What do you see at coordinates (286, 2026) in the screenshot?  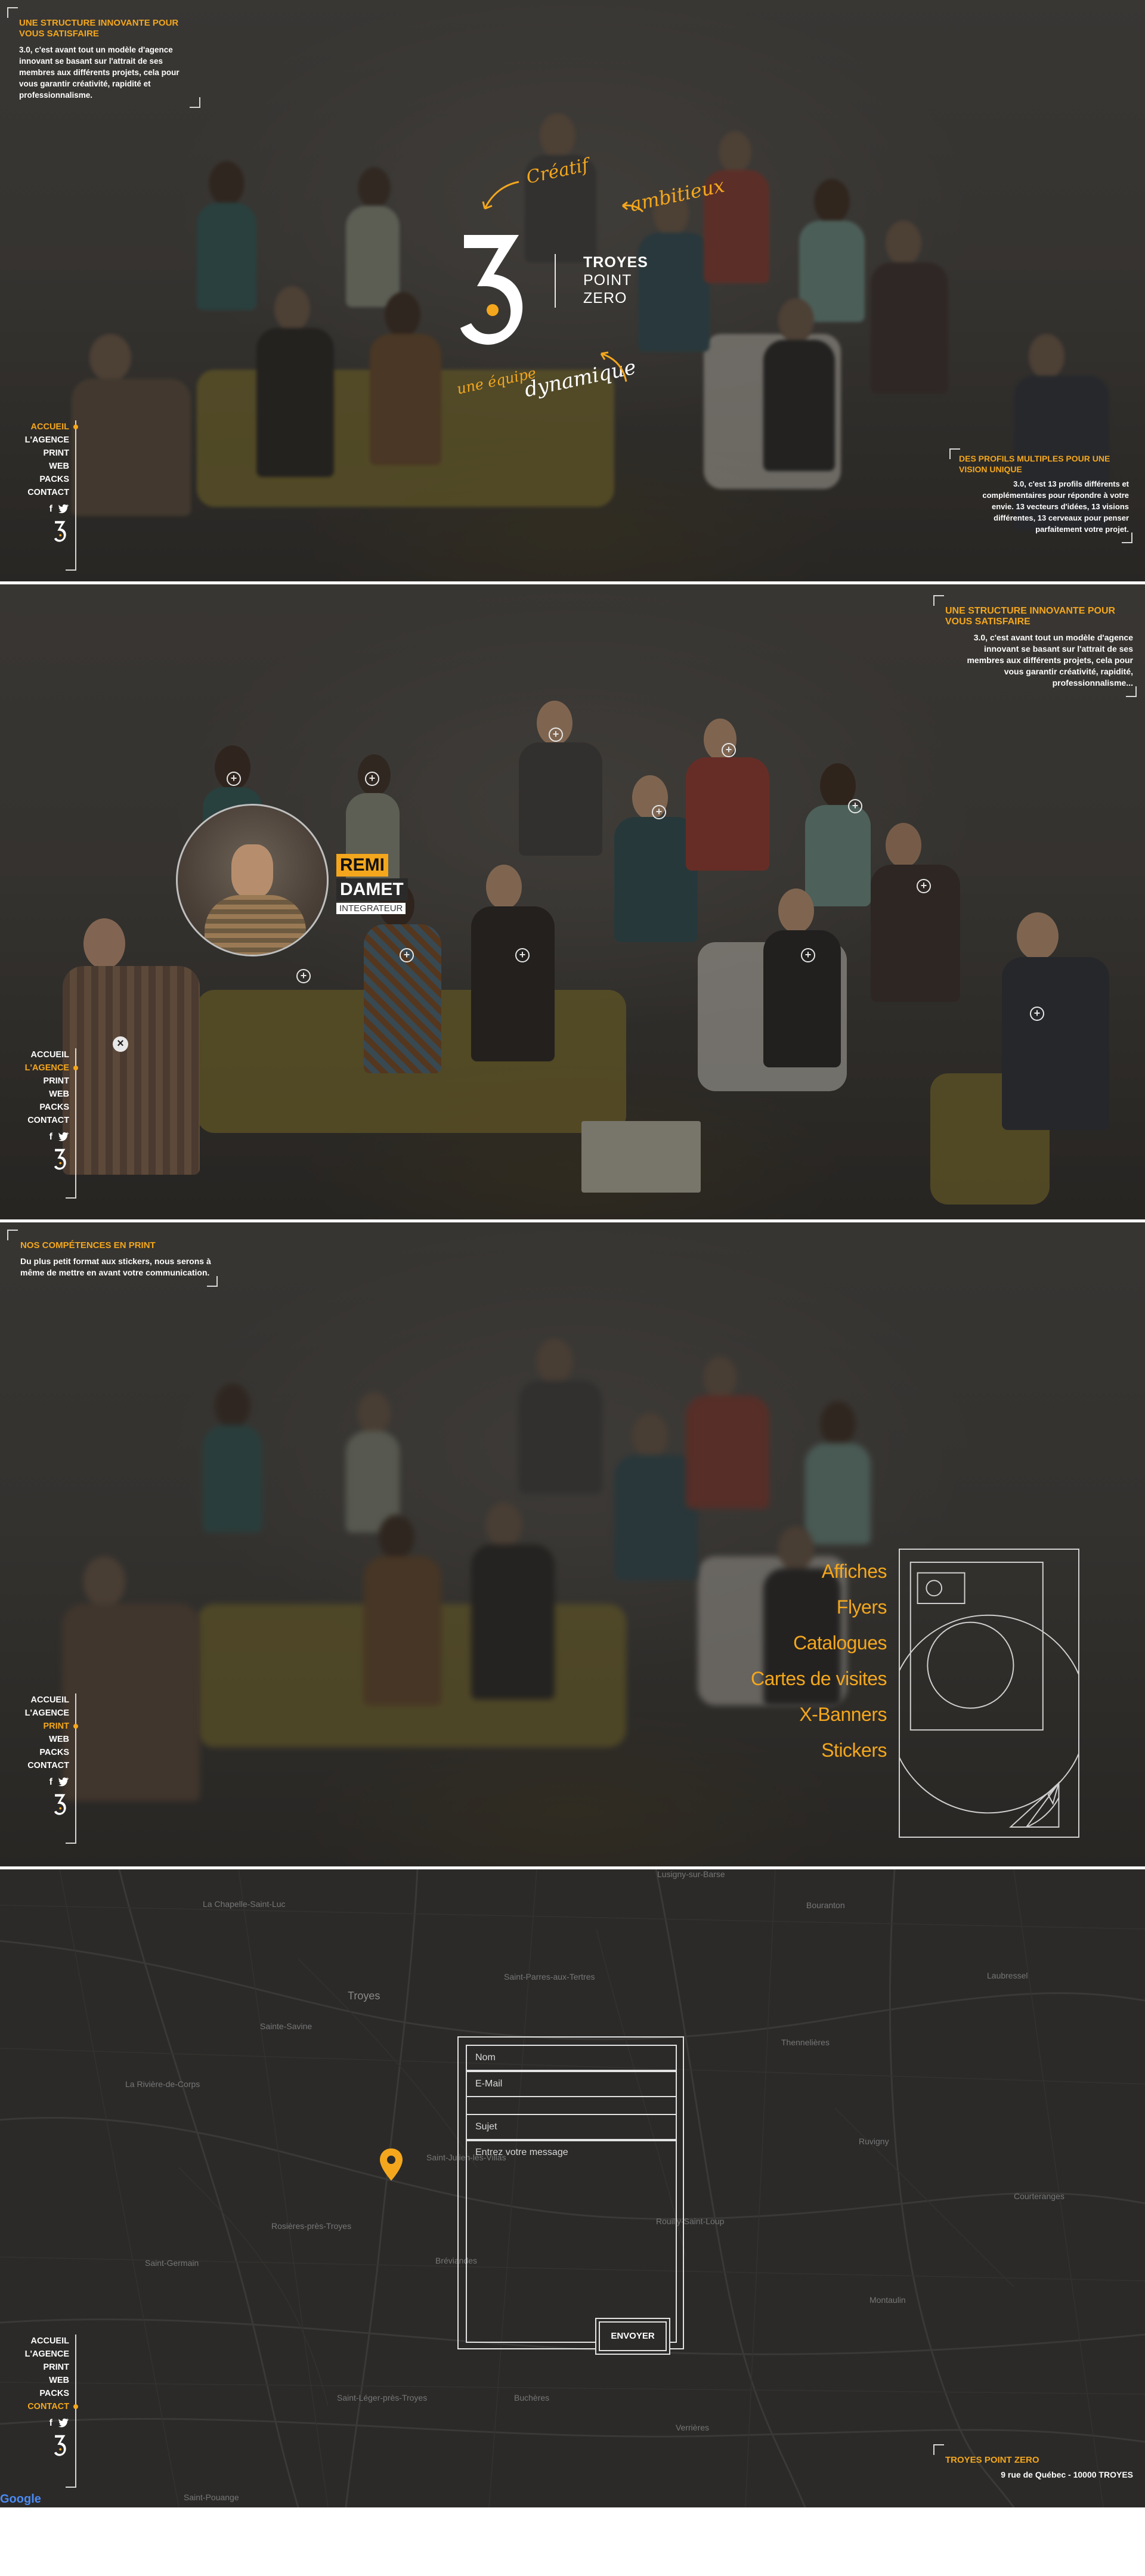 I see `map-label: Sainte-Savine` at bounding box center [286, 2026].